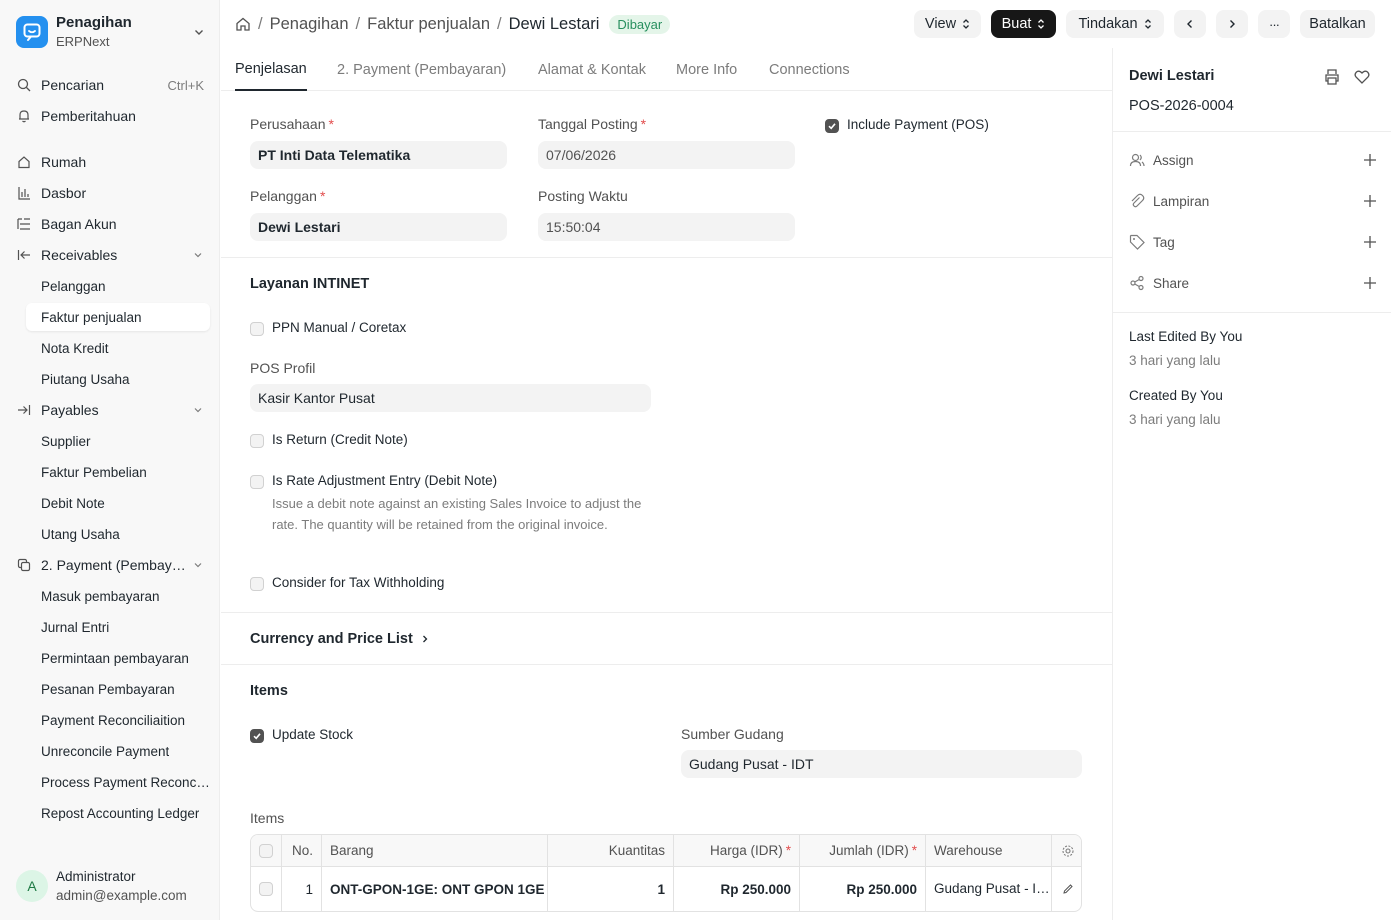 The image size is (1400, 920). I want to click on sidebar-notifications: Pemberitahuan, so click(112, 116).